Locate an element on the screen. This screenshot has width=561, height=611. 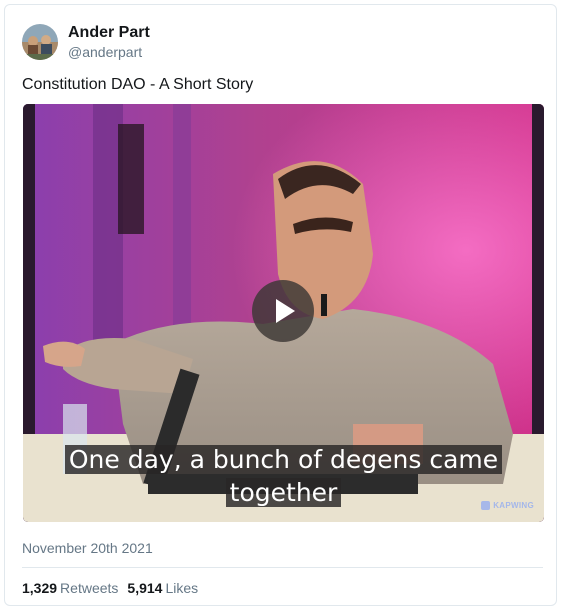
author-handle: @anderpart is located at coordinates (109, 52).